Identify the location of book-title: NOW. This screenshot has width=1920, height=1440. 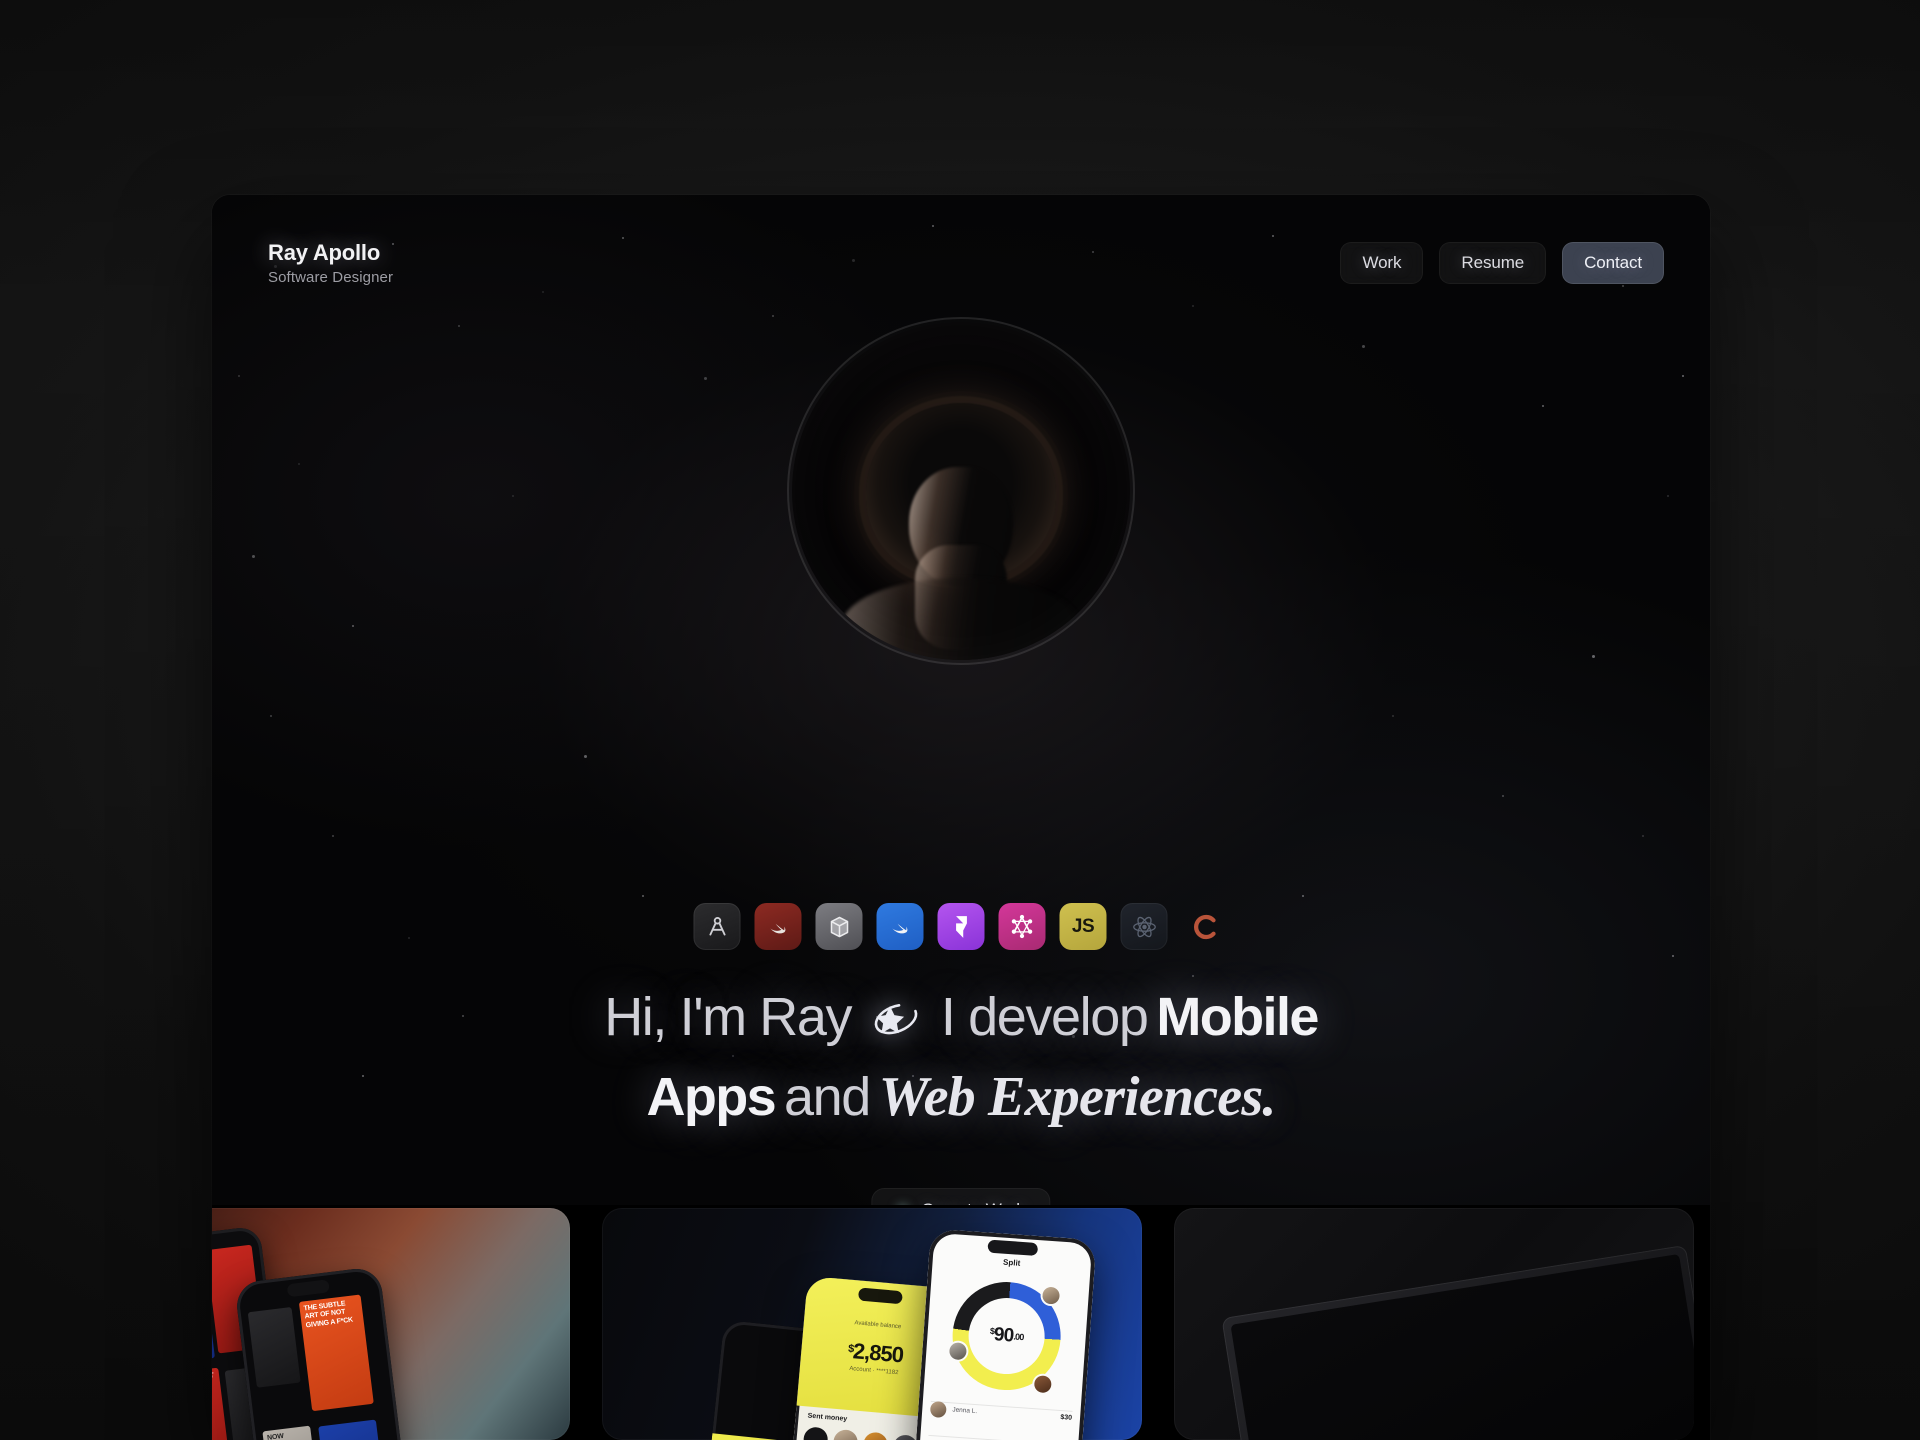
(275, 1436).